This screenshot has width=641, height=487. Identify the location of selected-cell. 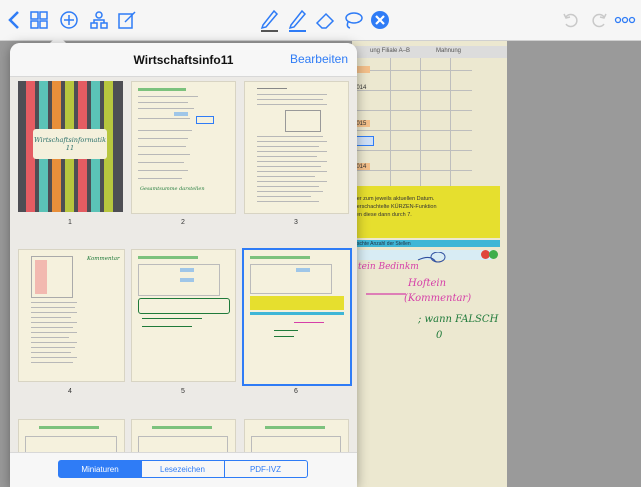
(364, 141).